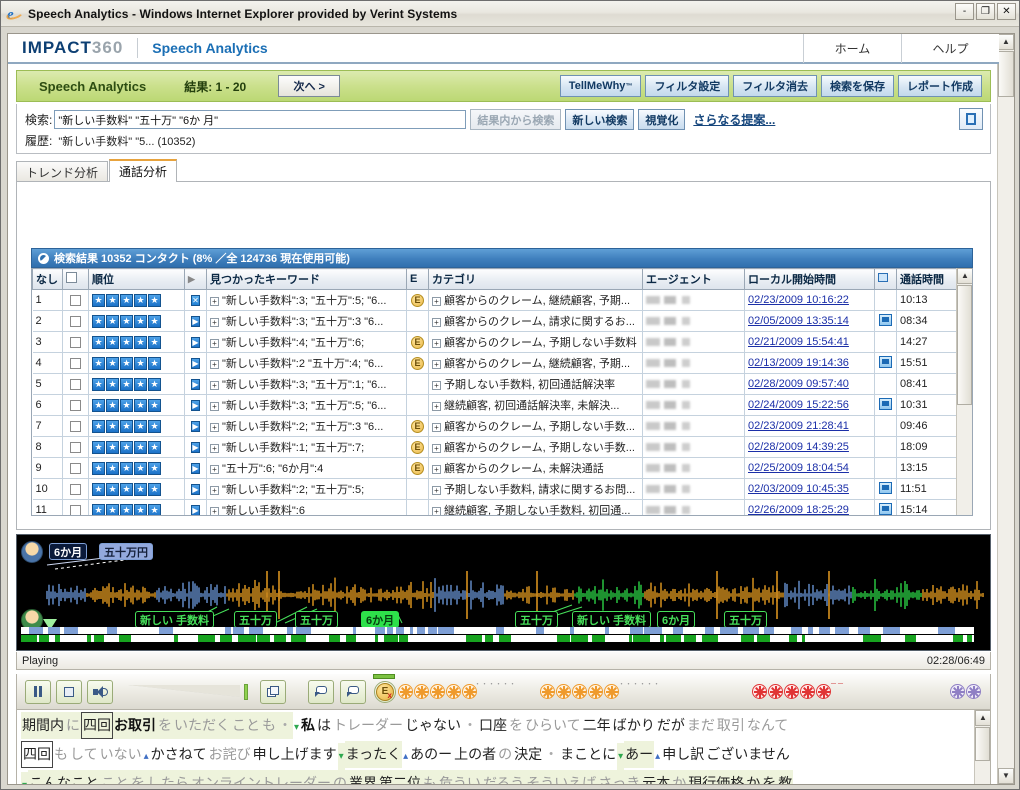  I want to click on transcript-word: 申し上げます, so click(294, 754).